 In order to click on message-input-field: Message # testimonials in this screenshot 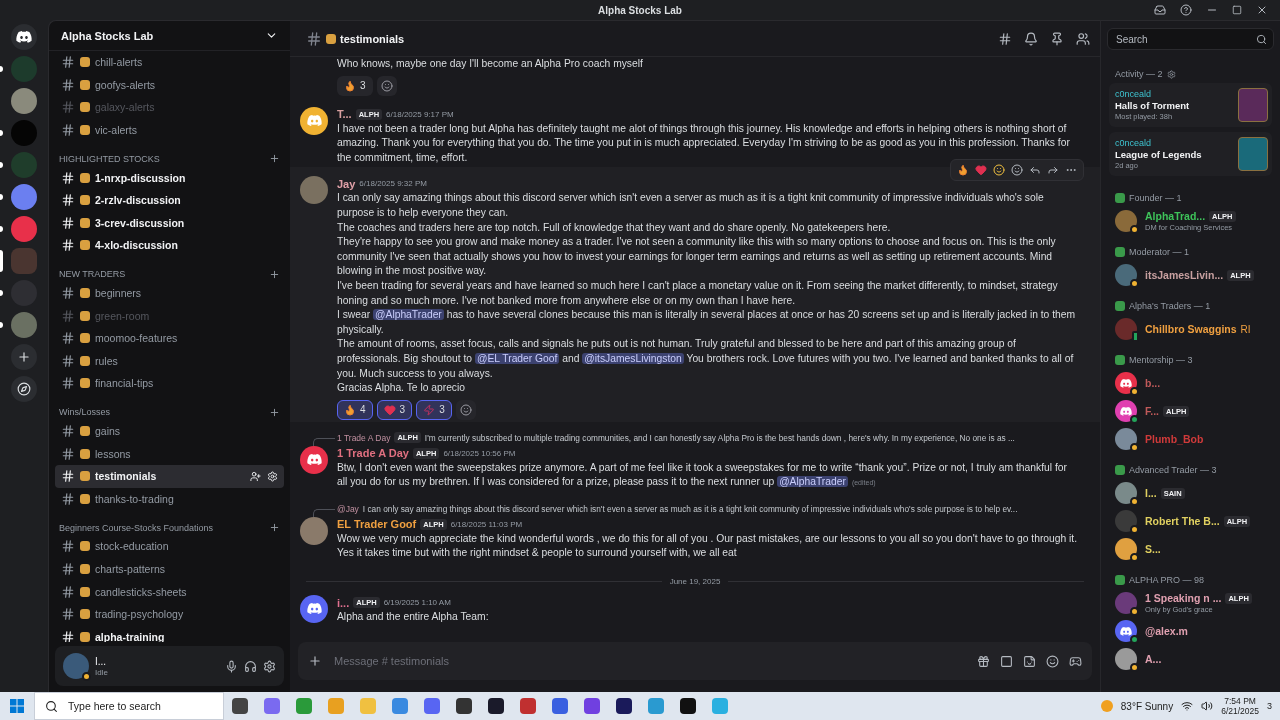, I will do `click(695, 661)`.